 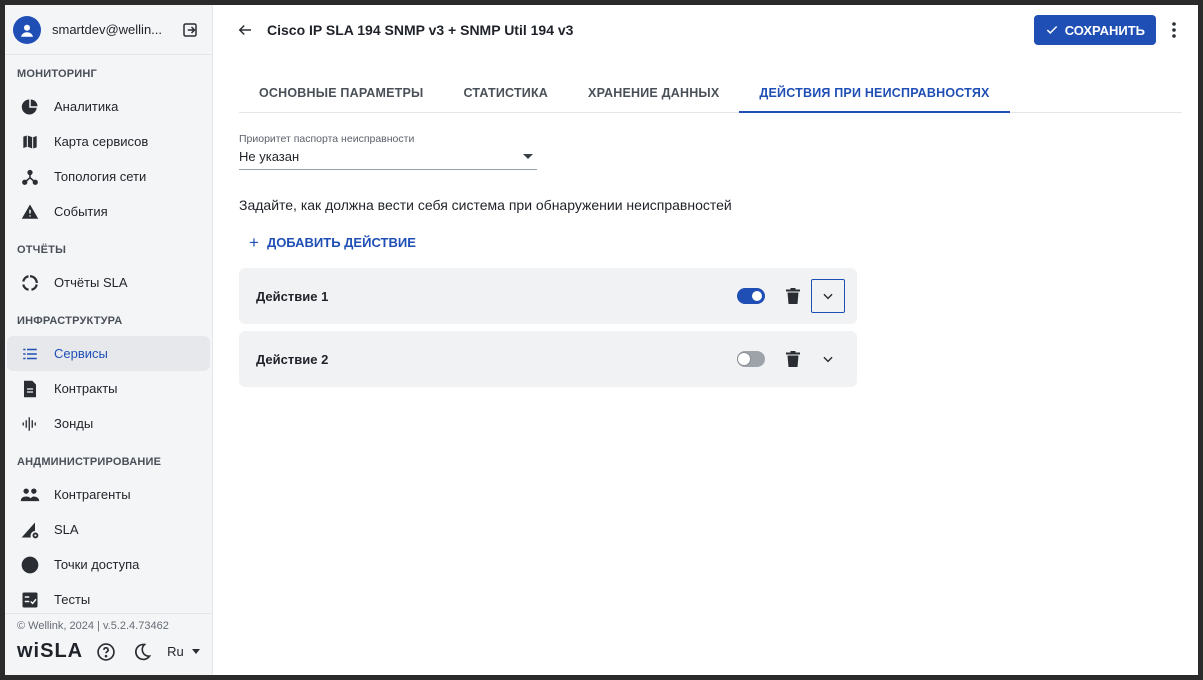 I want to click on sidebar-footer: © Wellink, 2024 | v.5.2.4.73462 wiSLA Ru, so click(x=108, y=644).